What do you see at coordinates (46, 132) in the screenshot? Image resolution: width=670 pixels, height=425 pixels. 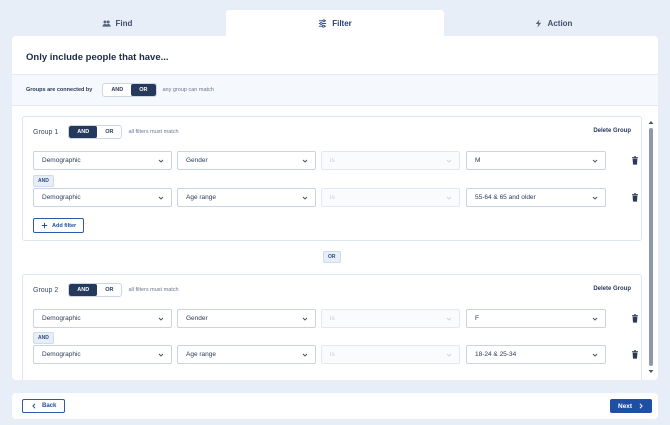 I see `group-1-label: Group 1` at bounding box center [46, 132].